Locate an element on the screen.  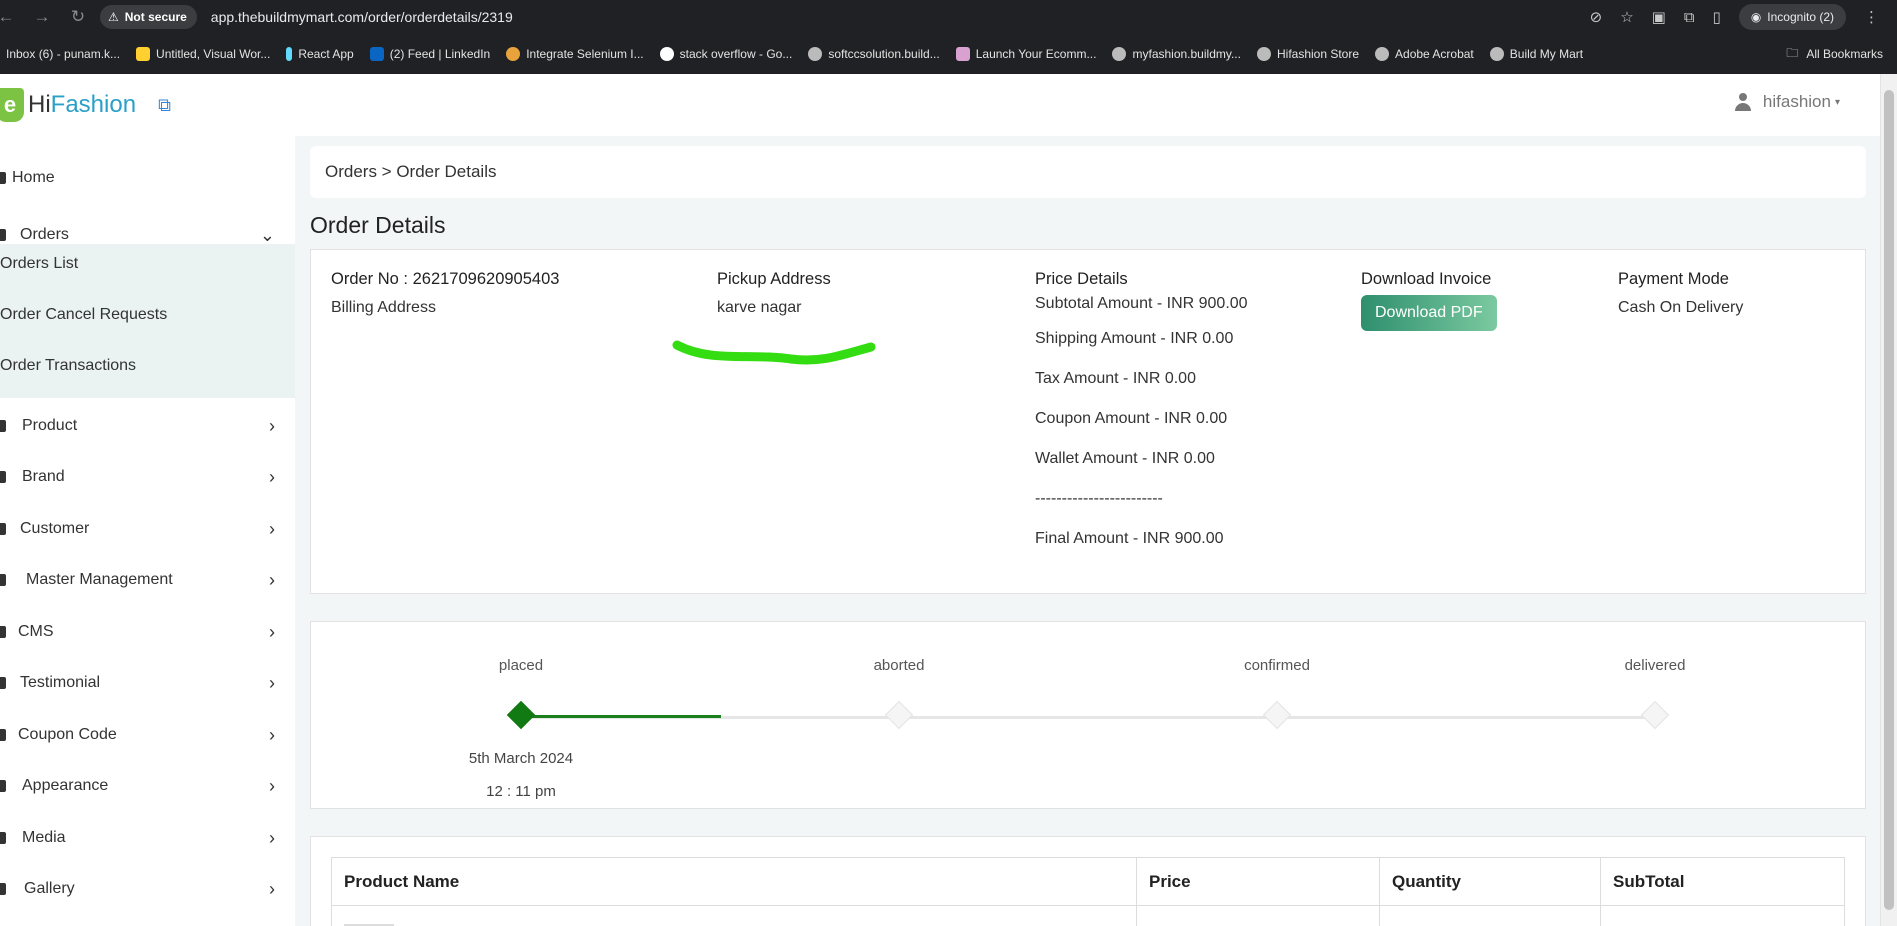
green-scribble is located at coordinates (774, 352).